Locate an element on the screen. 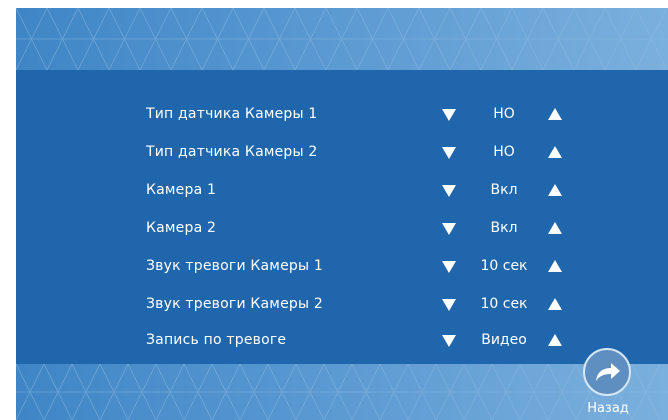  settings-row: Камера 2 Вкл is located at coordinates (342, 228).